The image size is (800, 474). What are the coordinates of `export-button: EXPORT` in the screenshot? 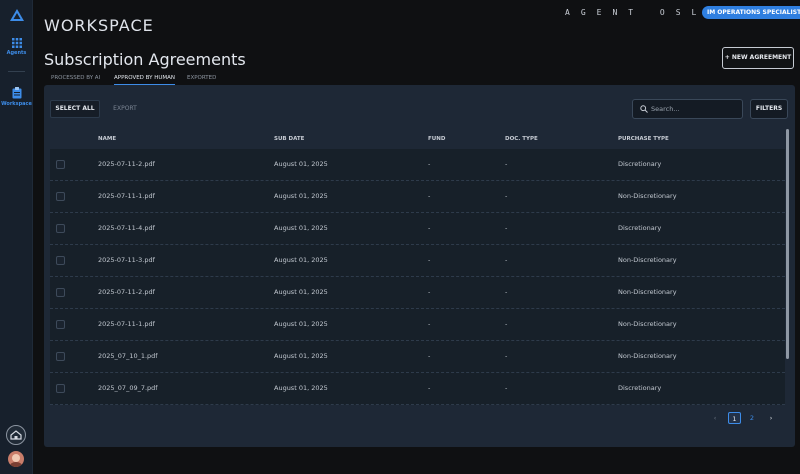 It's located at (125, 109).